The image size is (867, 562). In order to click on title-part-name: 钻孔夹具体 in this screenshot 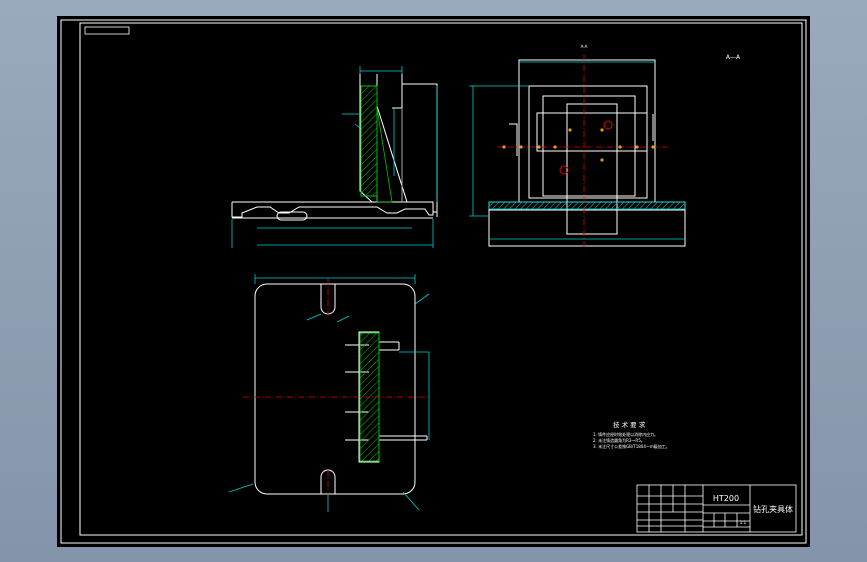, I will do `click(773, 509)`.